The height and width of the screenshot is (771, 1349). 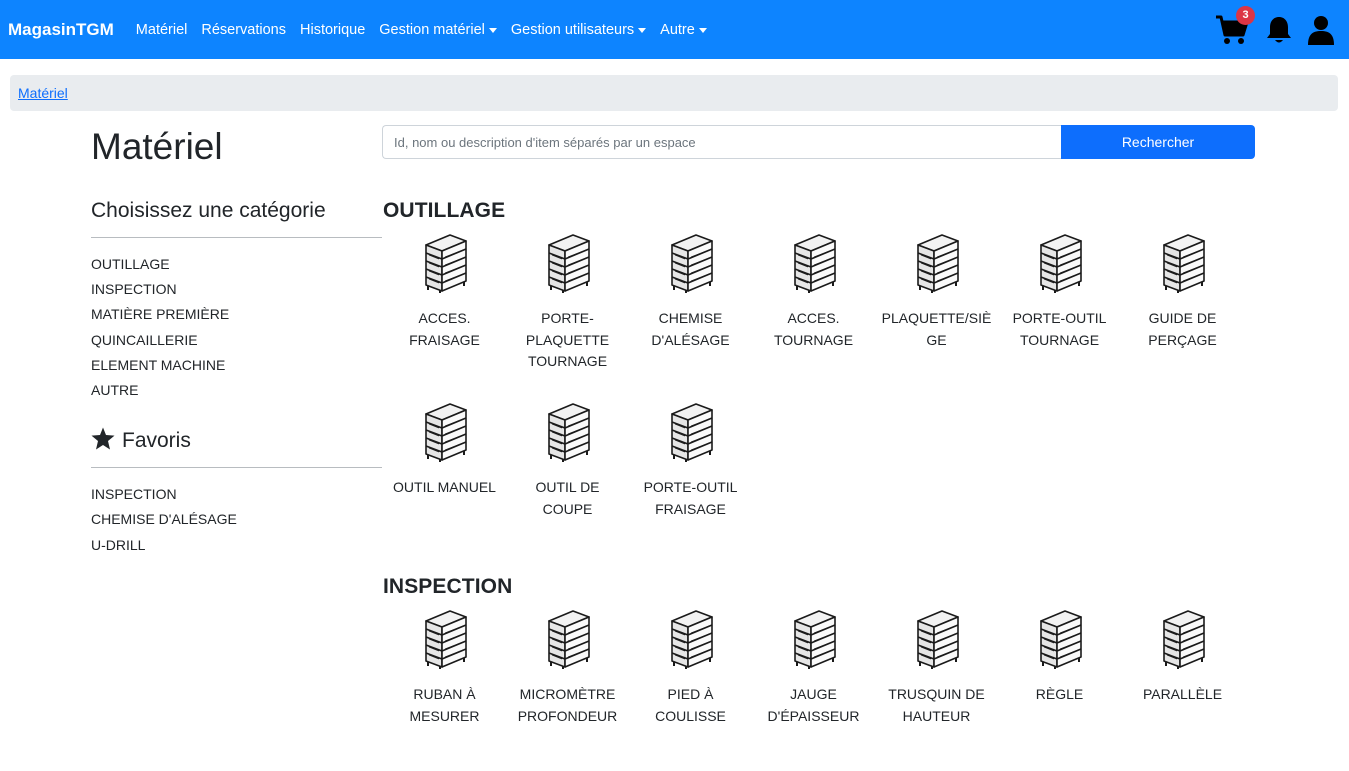 I want to click on brand-logo: MagasinTGM, so click(x=61, y=30).